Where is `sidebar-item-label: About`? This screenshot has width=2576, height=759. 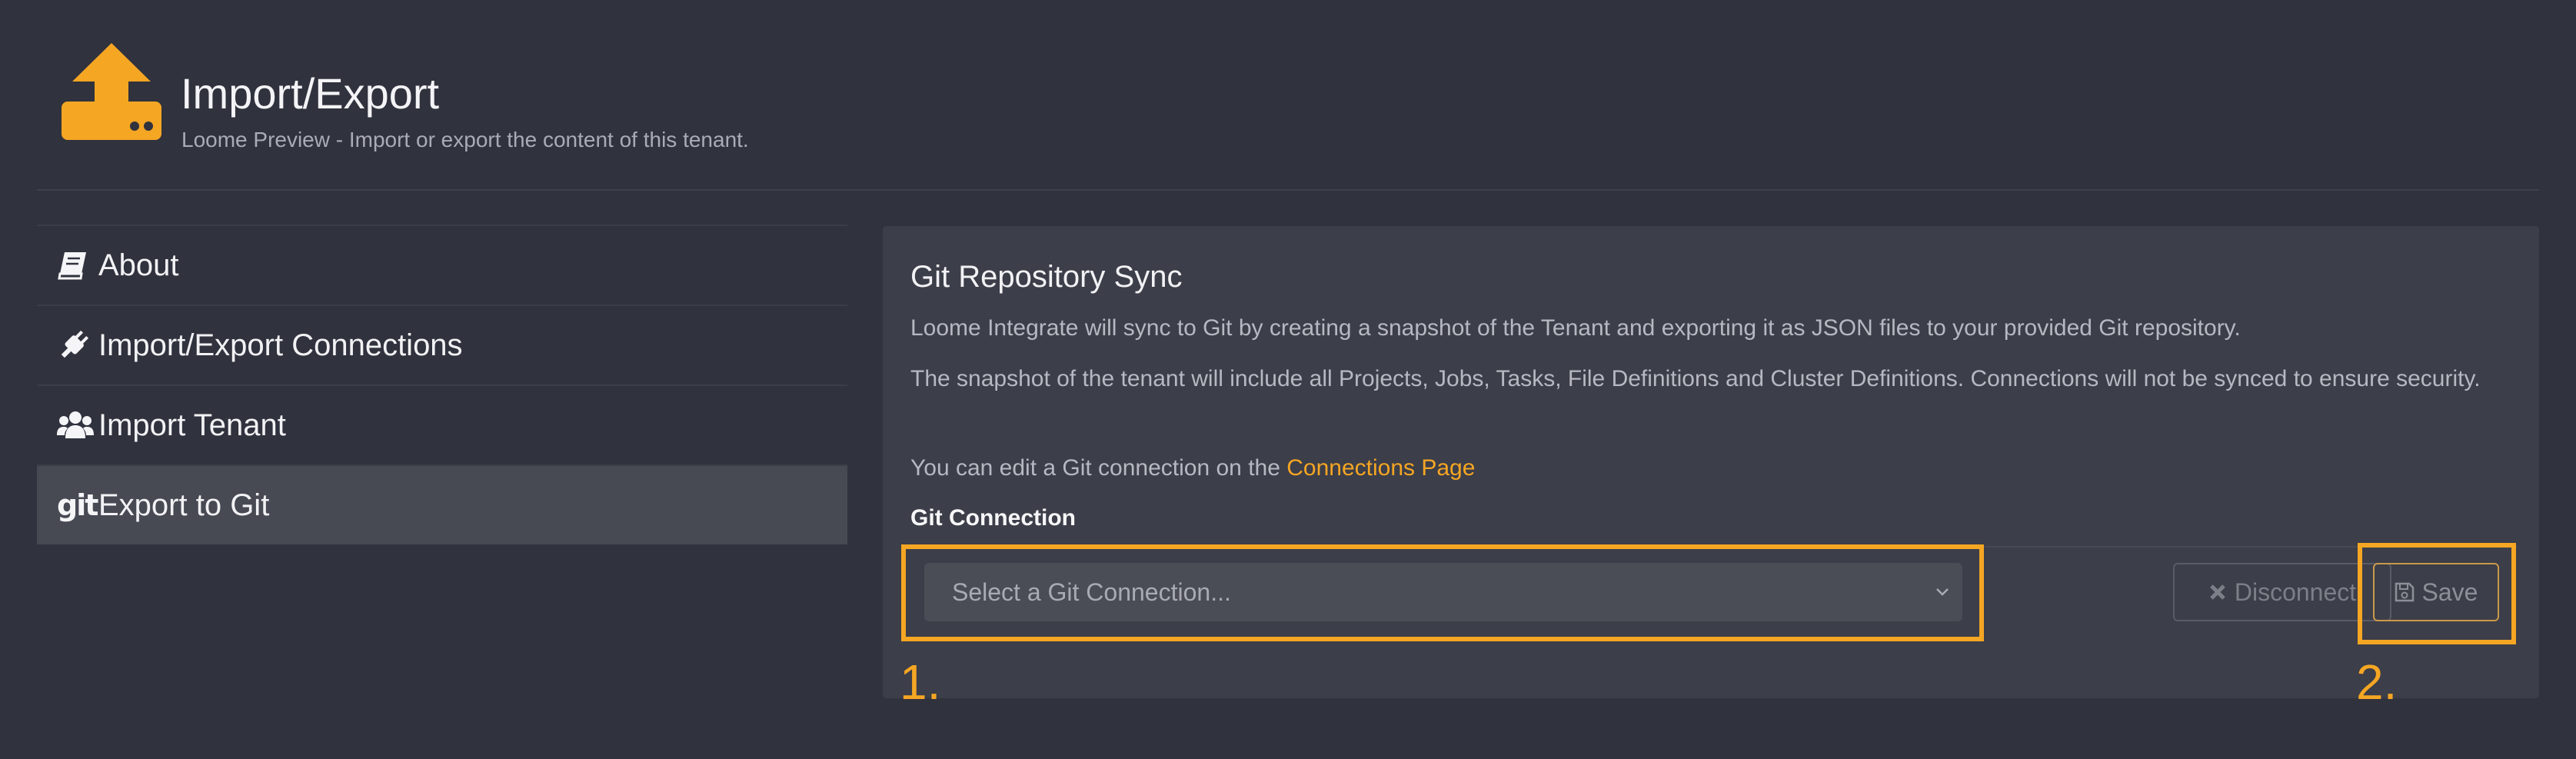 sidebar-item-label: About is located at coordinates (138, 265).